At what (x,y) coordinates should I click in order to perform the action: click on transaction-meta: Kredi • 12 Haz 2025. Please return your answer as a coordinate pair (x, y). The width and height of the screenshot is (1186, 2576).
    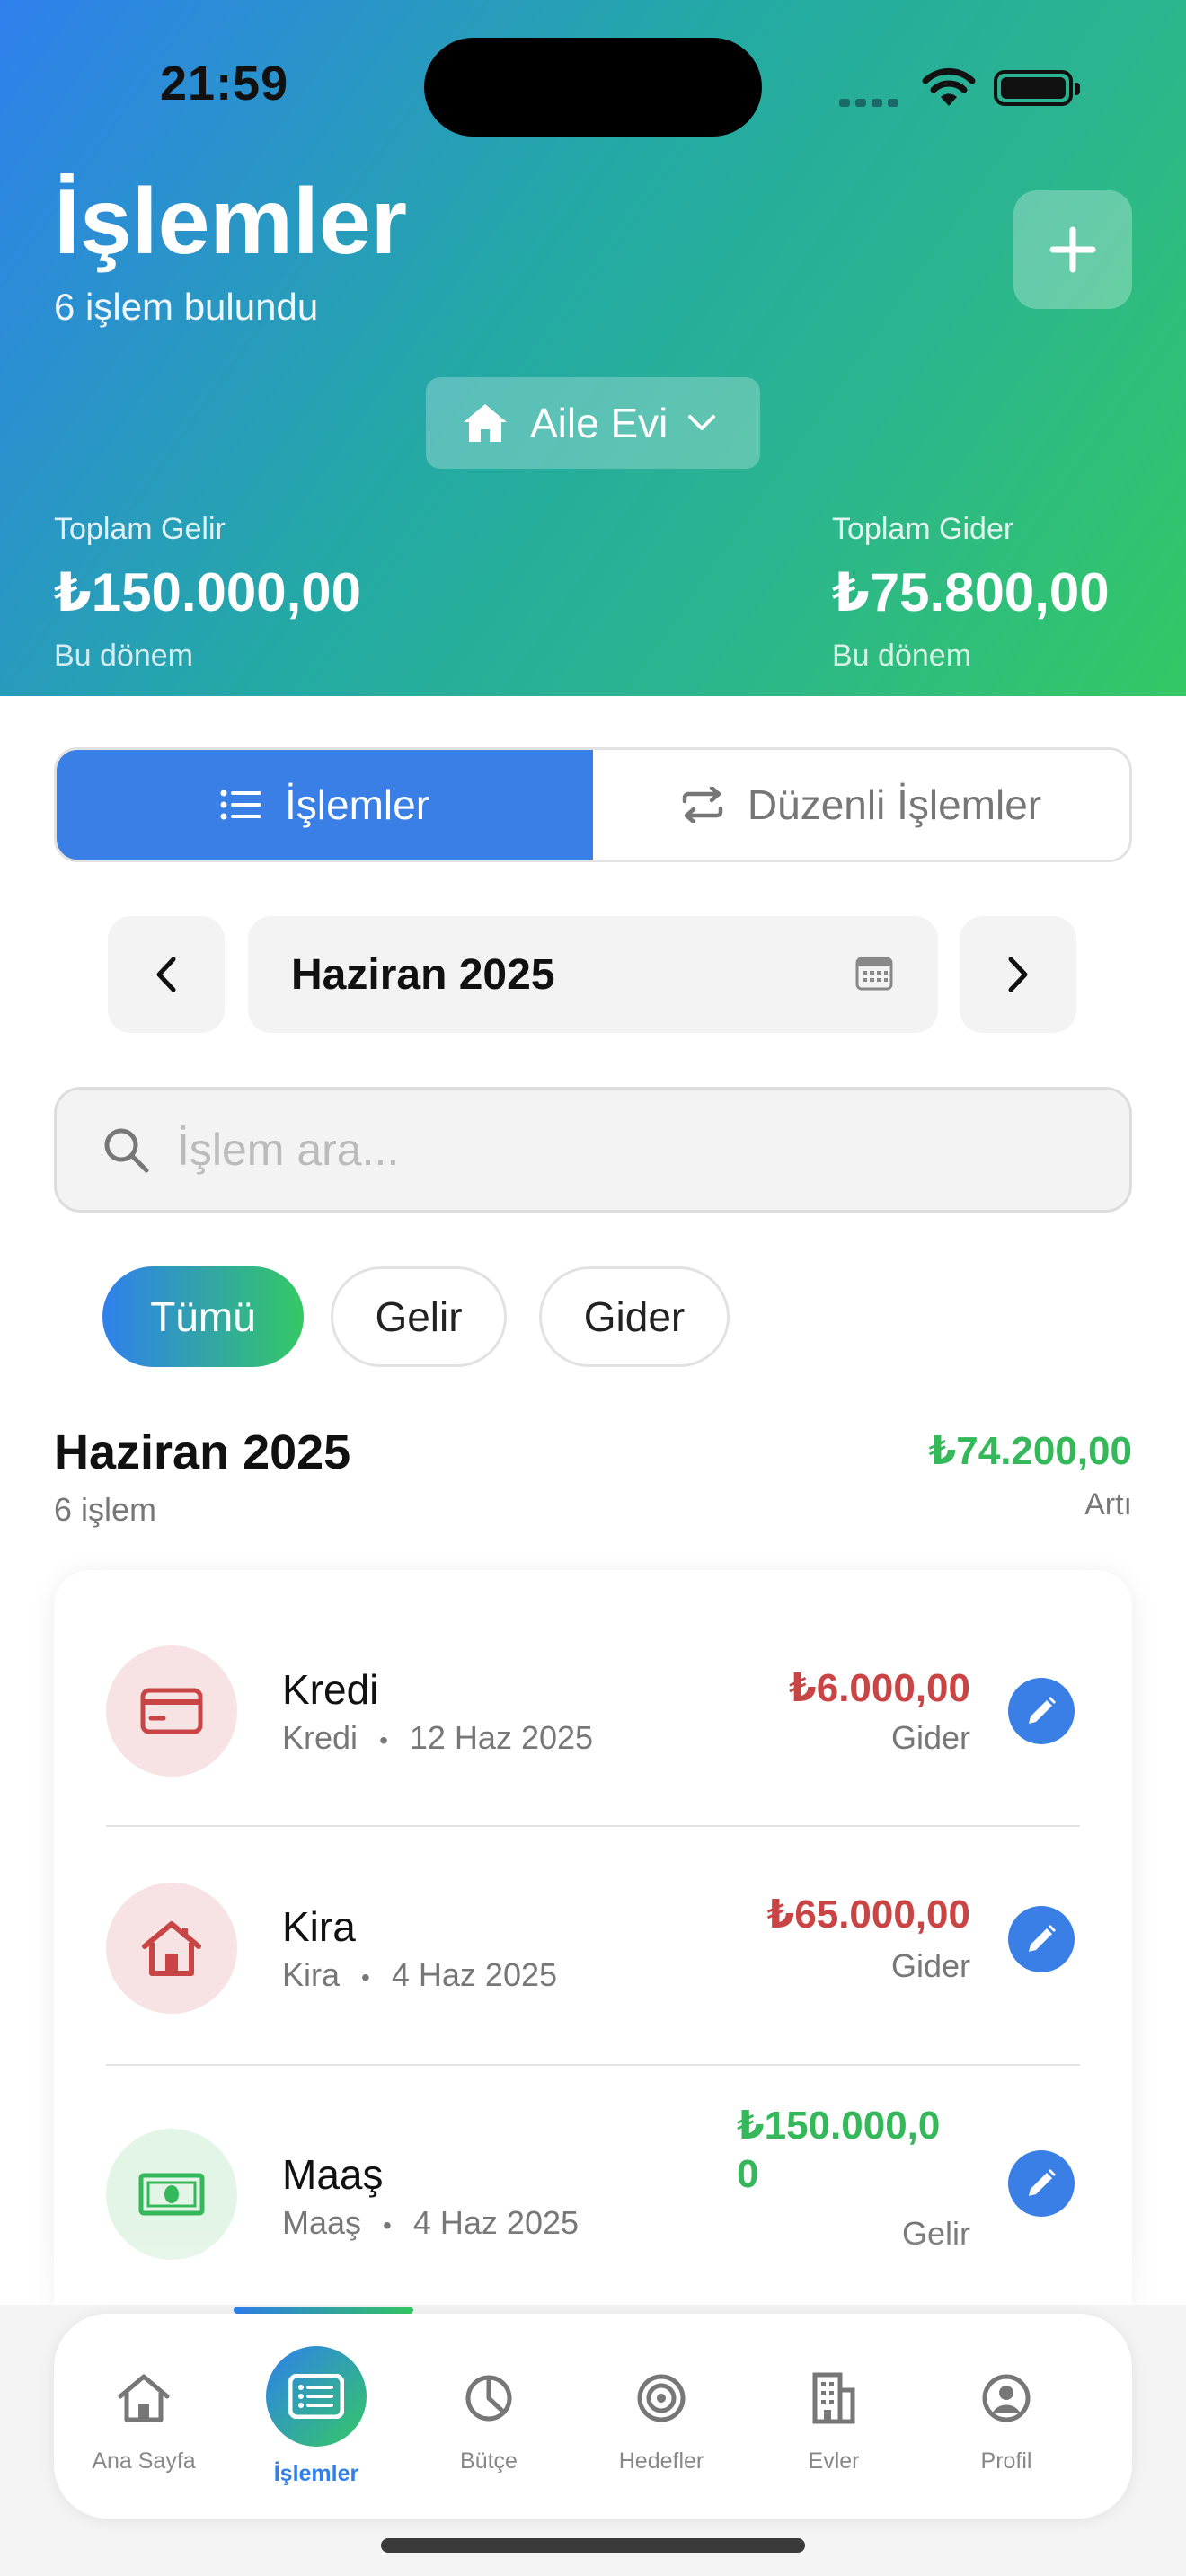
    Looking at the image, I should click on (437, 1738).